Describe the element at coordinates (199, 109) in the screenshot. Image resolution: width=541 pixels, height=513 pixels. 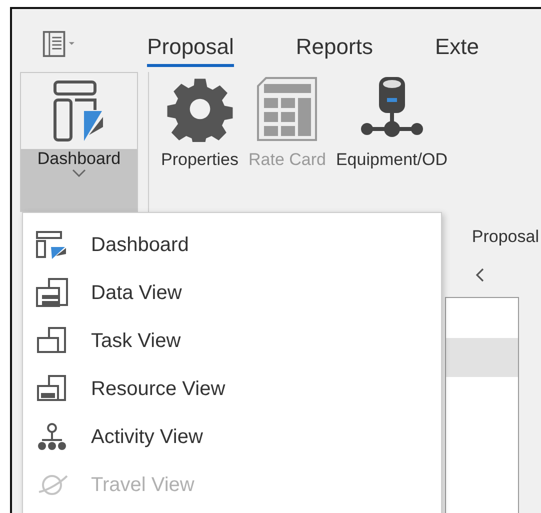
I see `gear-icon` at that location.